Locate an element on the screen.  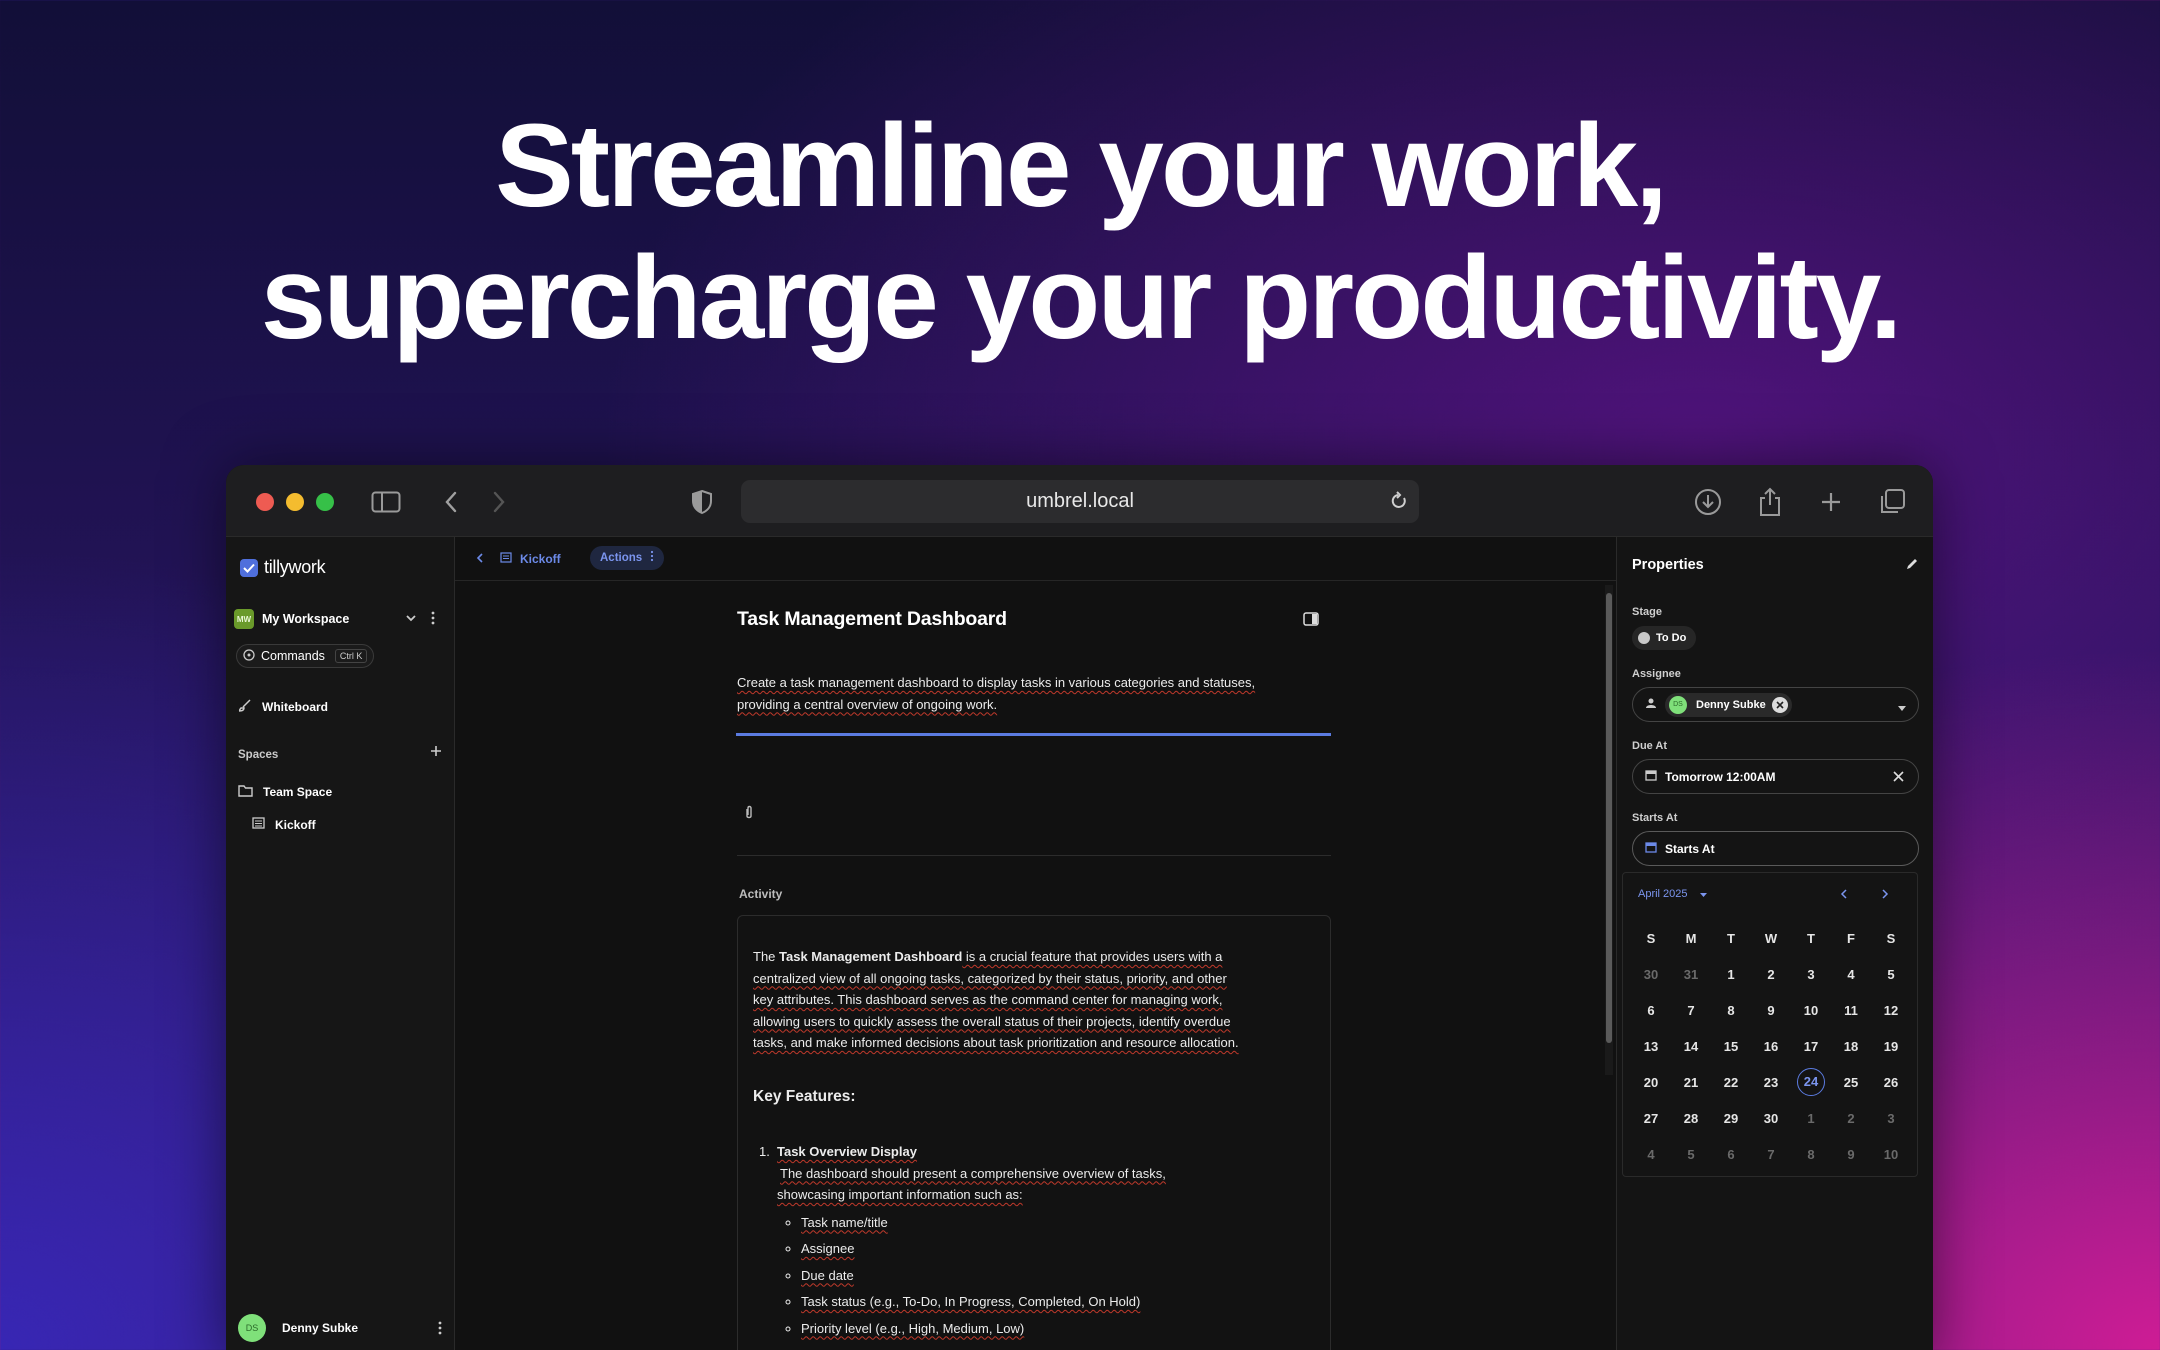
back-chevron-icon is located at coordinates (480, 560).